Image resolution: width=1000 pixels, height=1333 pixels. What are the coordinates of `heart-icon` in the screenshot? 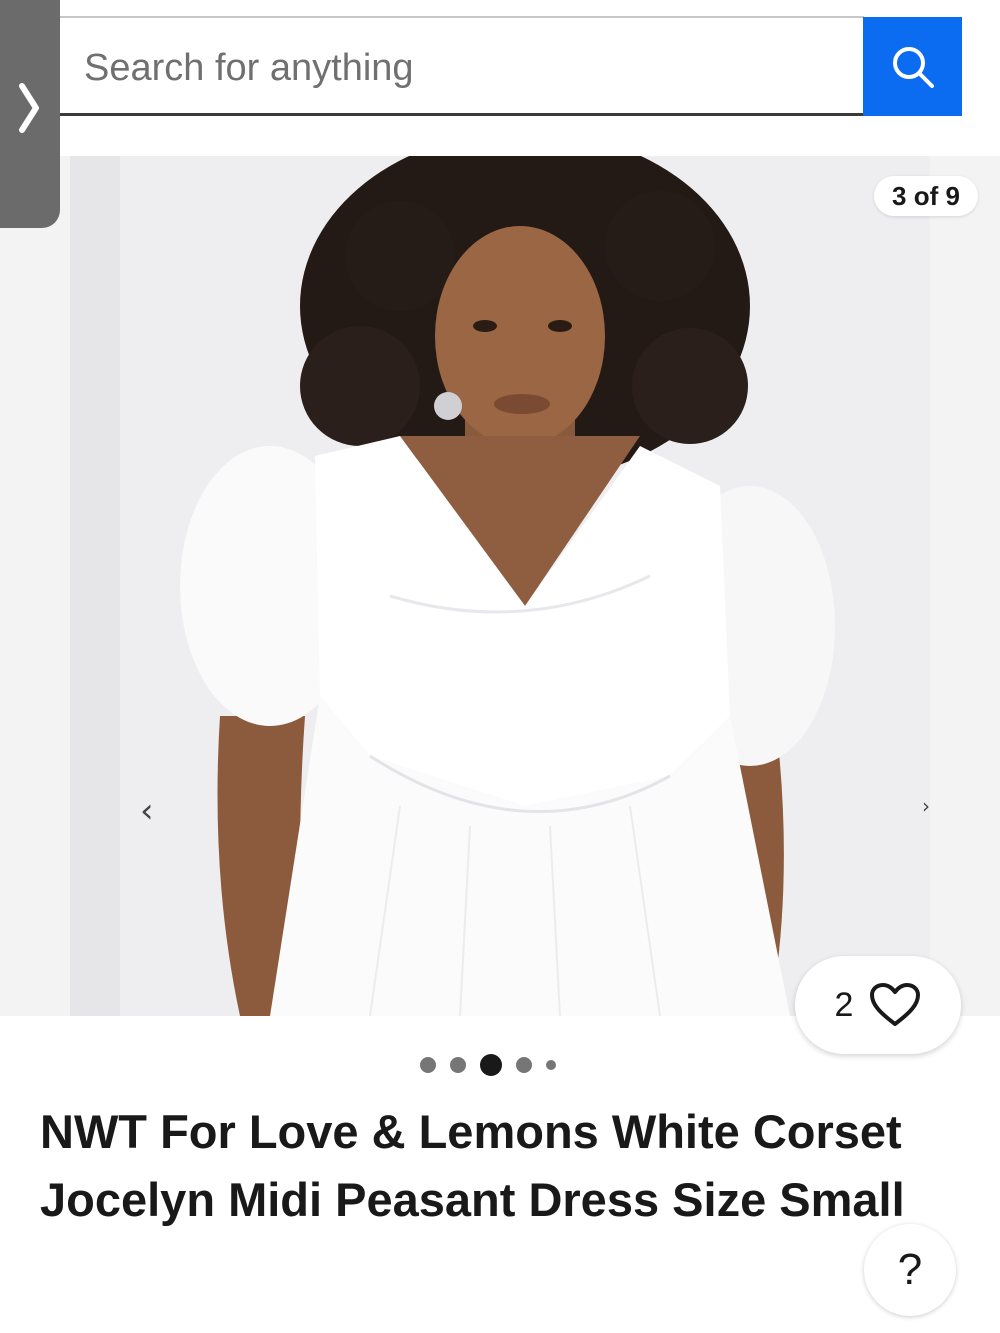 It's located at (895, 1004).